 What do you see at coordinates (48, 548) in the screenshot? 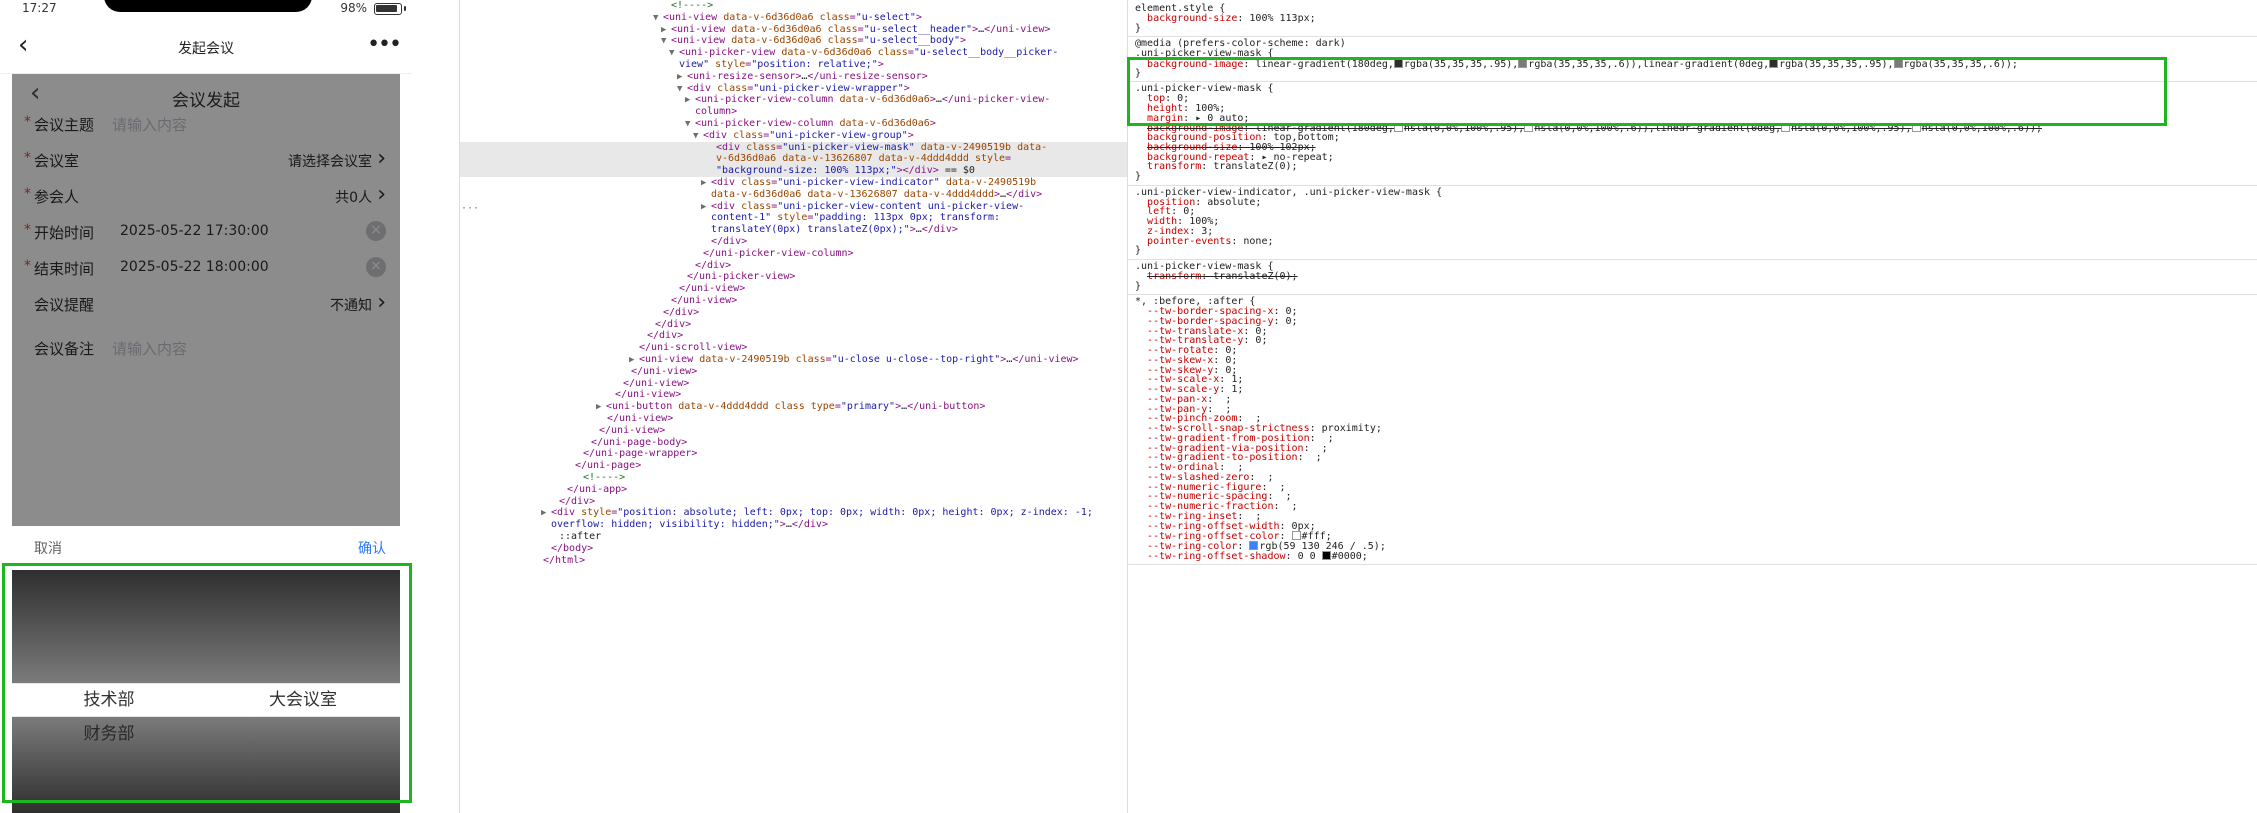
I see `cancel-button: 取消` at bounding box center [48, 548].